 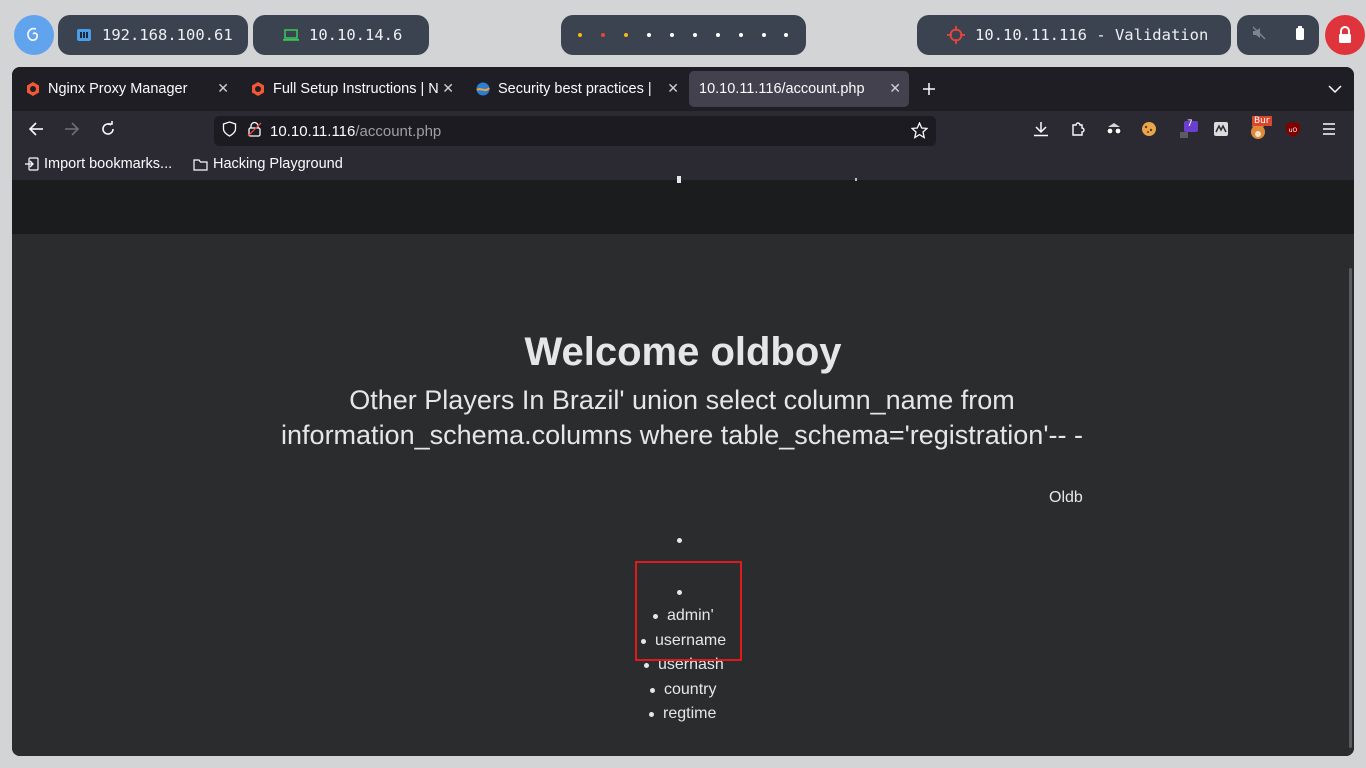 I want to click on network-icon, so click(x=84, y=35).